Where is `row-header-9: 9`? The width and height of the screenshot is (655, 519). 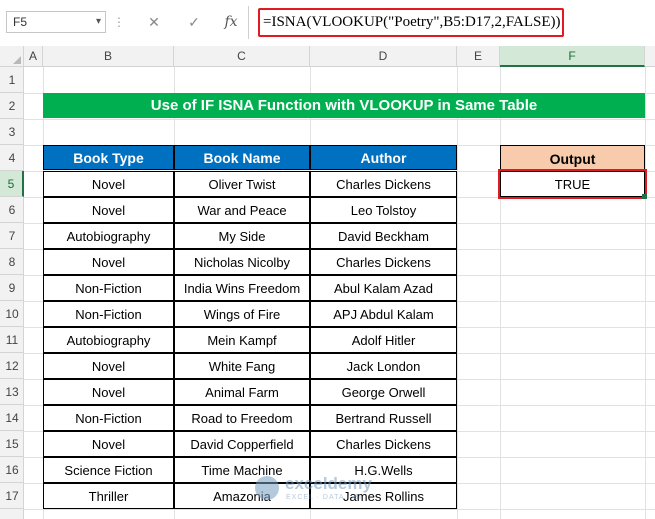 row-header-9: 9 is located at coordinates (12, 288).